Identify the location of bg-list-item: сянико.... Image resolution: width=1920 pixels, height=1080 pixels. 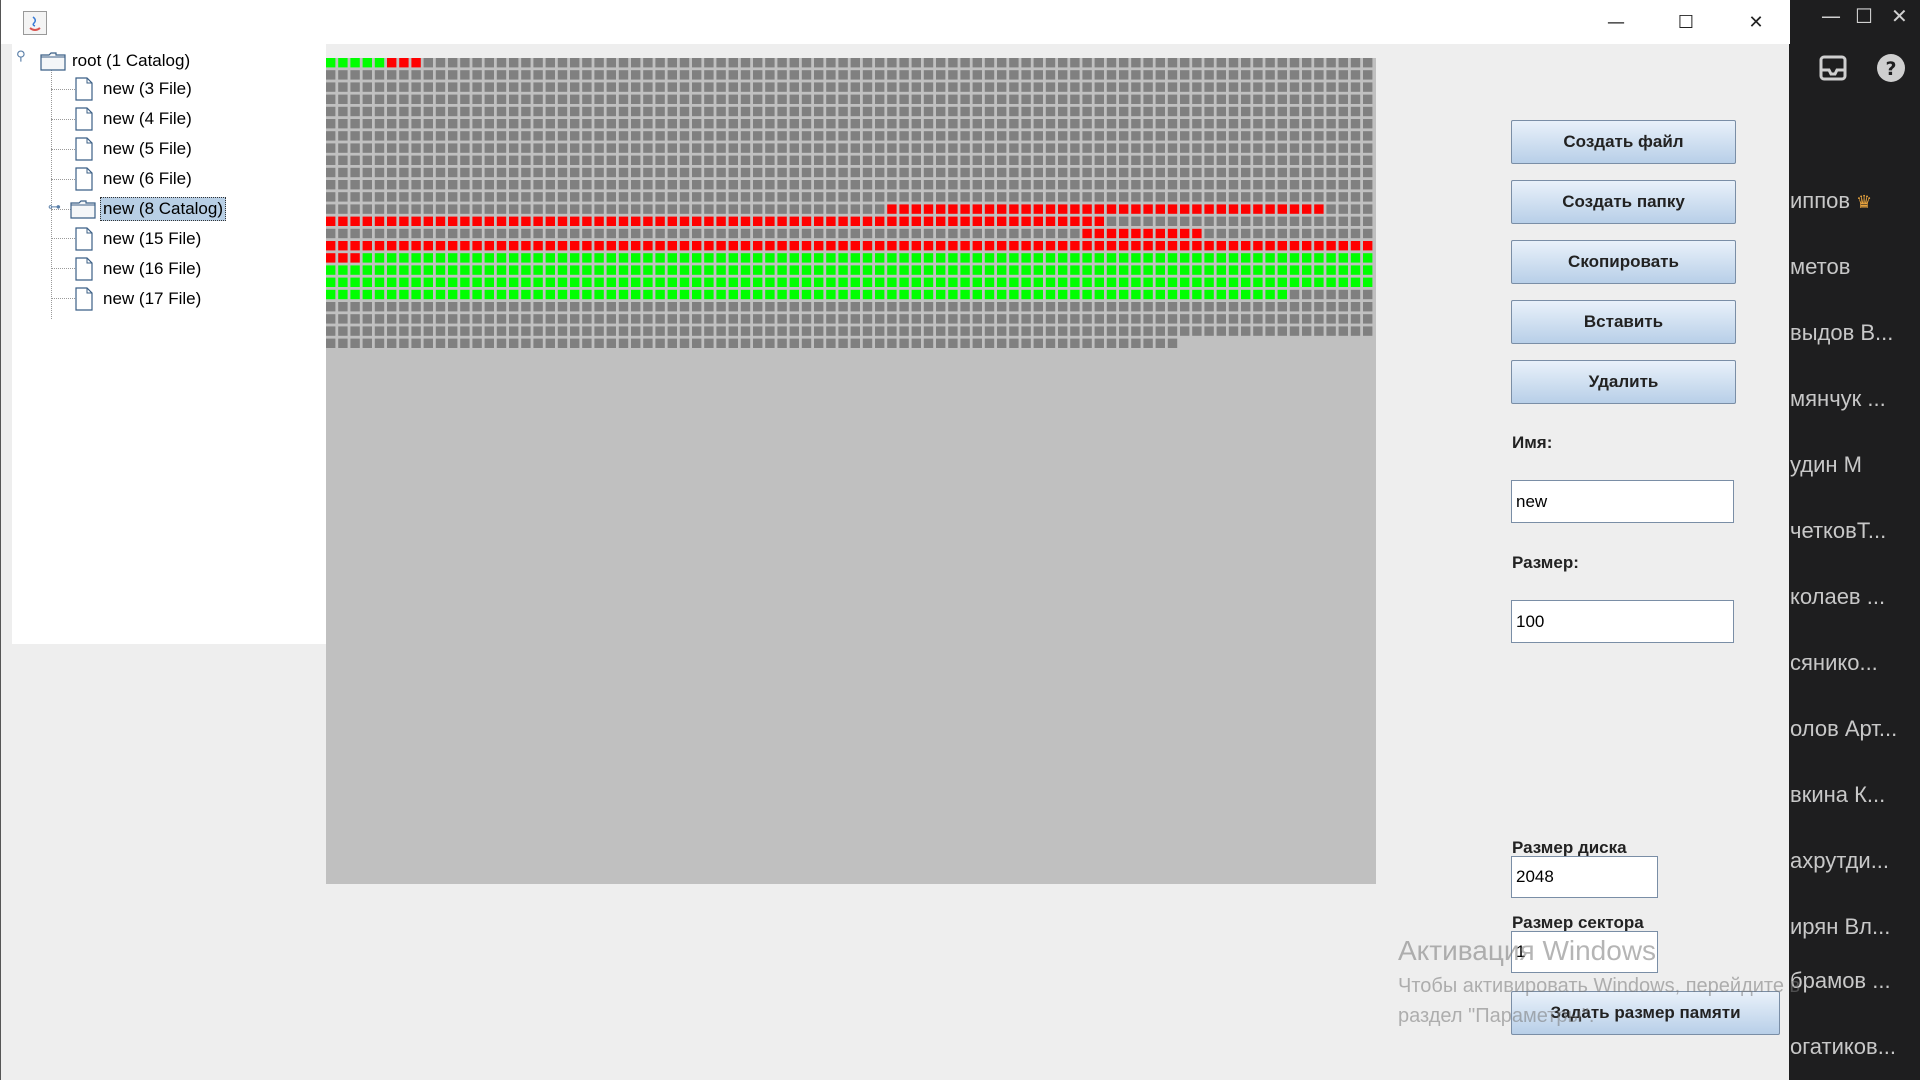
(1854, 663).